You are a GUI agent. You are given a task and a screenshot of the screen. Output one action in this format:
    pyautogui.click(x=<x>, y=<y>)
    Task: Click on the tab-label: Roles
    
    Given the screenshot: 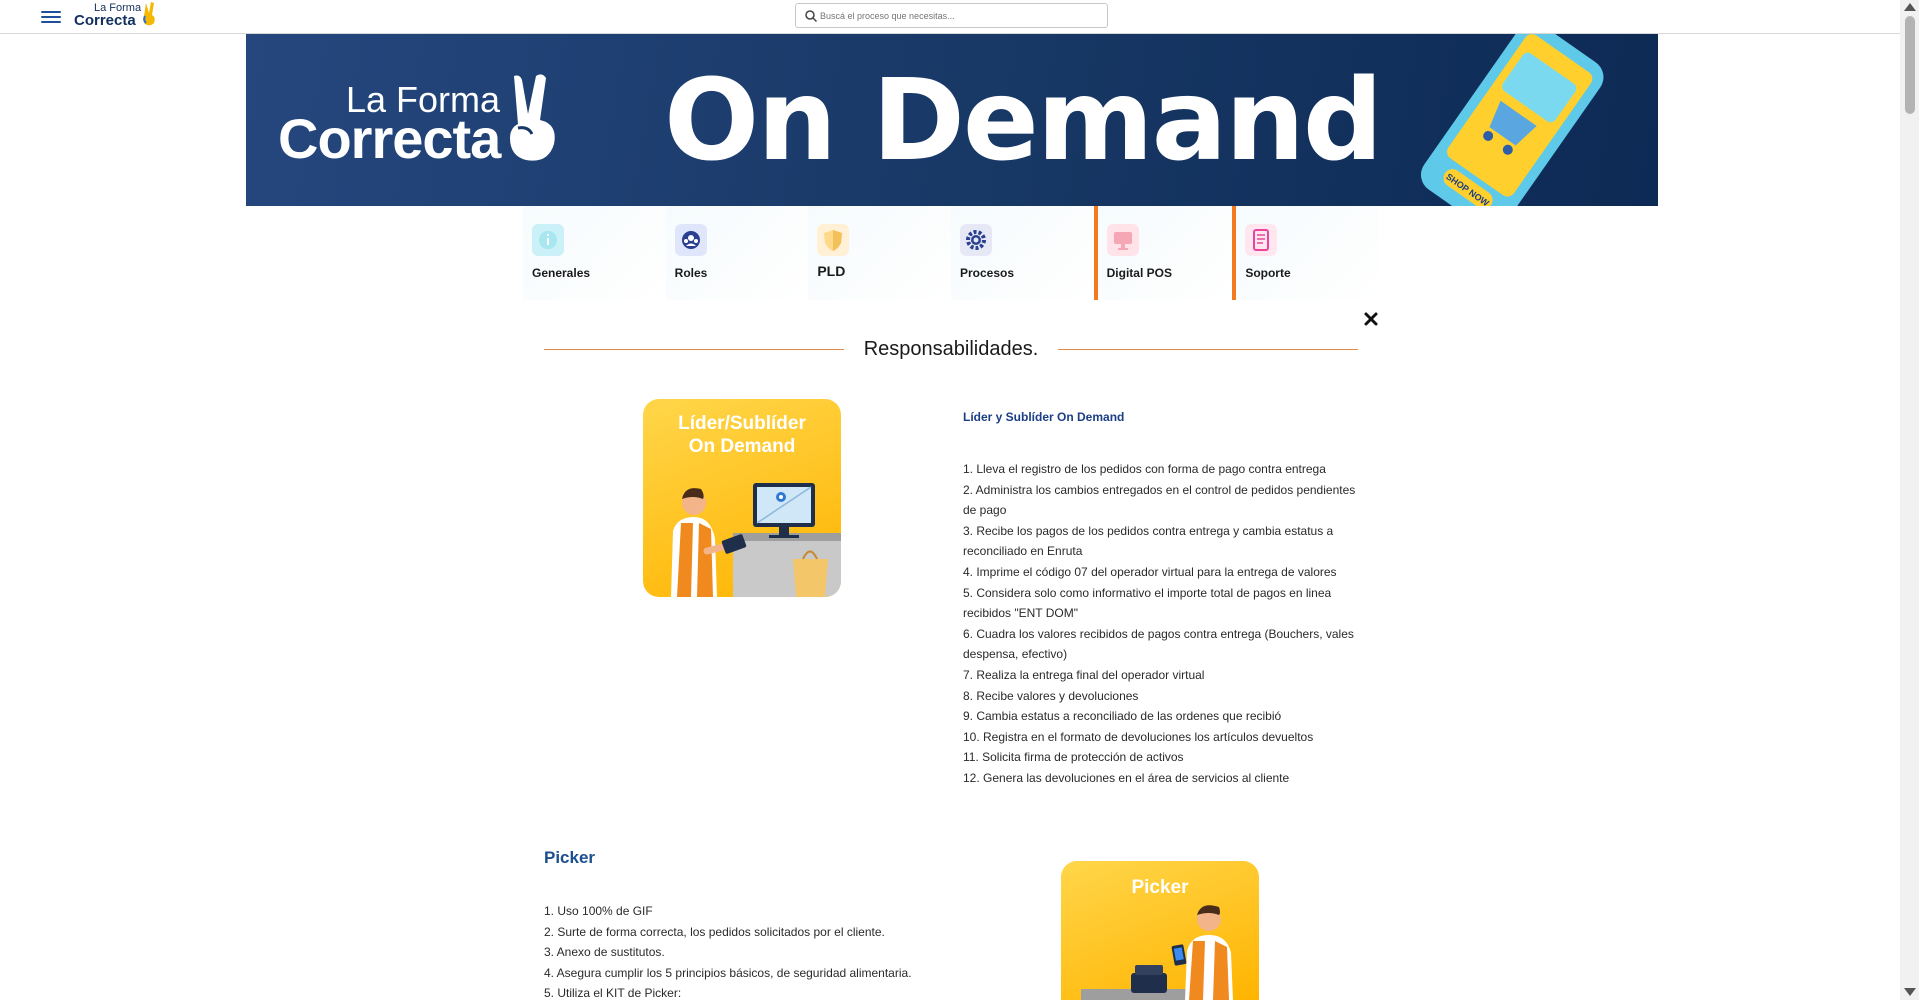 What is the action you would take?
    pyautogui.click(x=691, y=273)
    